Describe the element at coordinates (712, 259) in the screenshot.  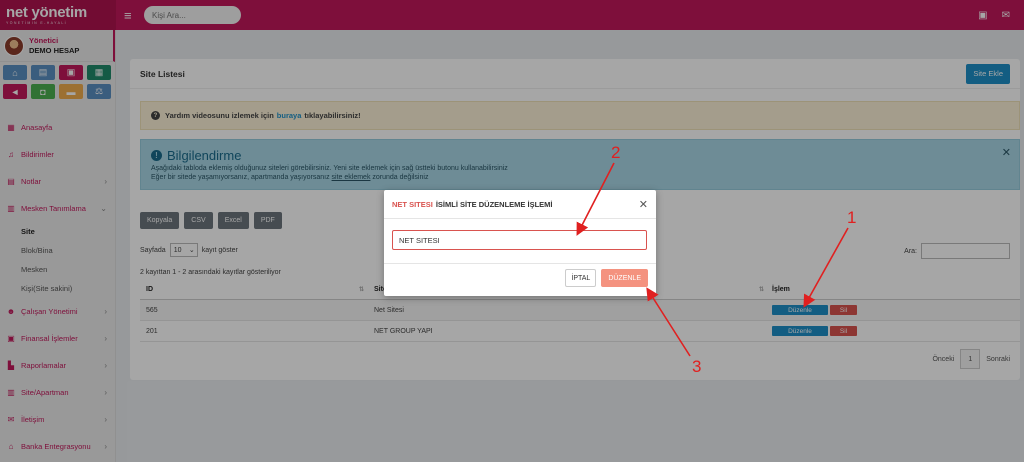
I see `annotation-arrows` at that location.